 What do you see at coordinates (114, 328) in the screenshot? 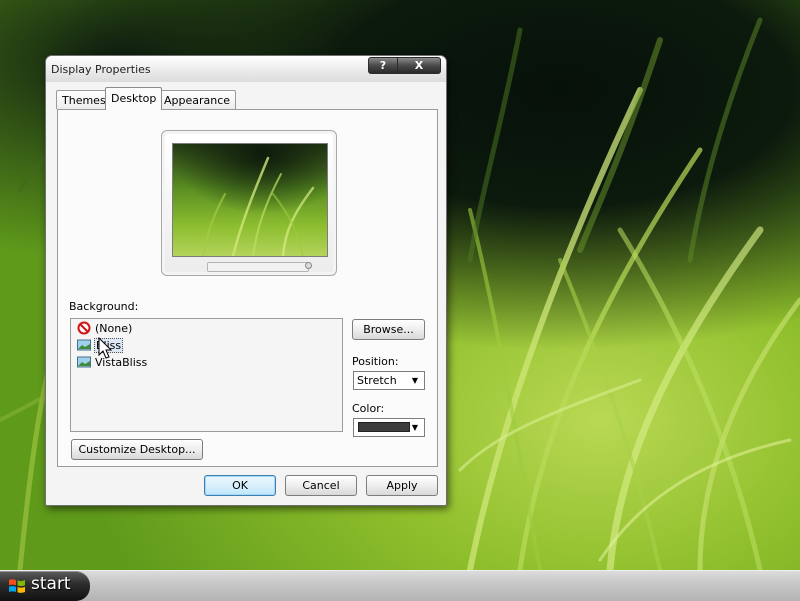
I see `list-item-label: (None)` at bounding box center [114, 328].